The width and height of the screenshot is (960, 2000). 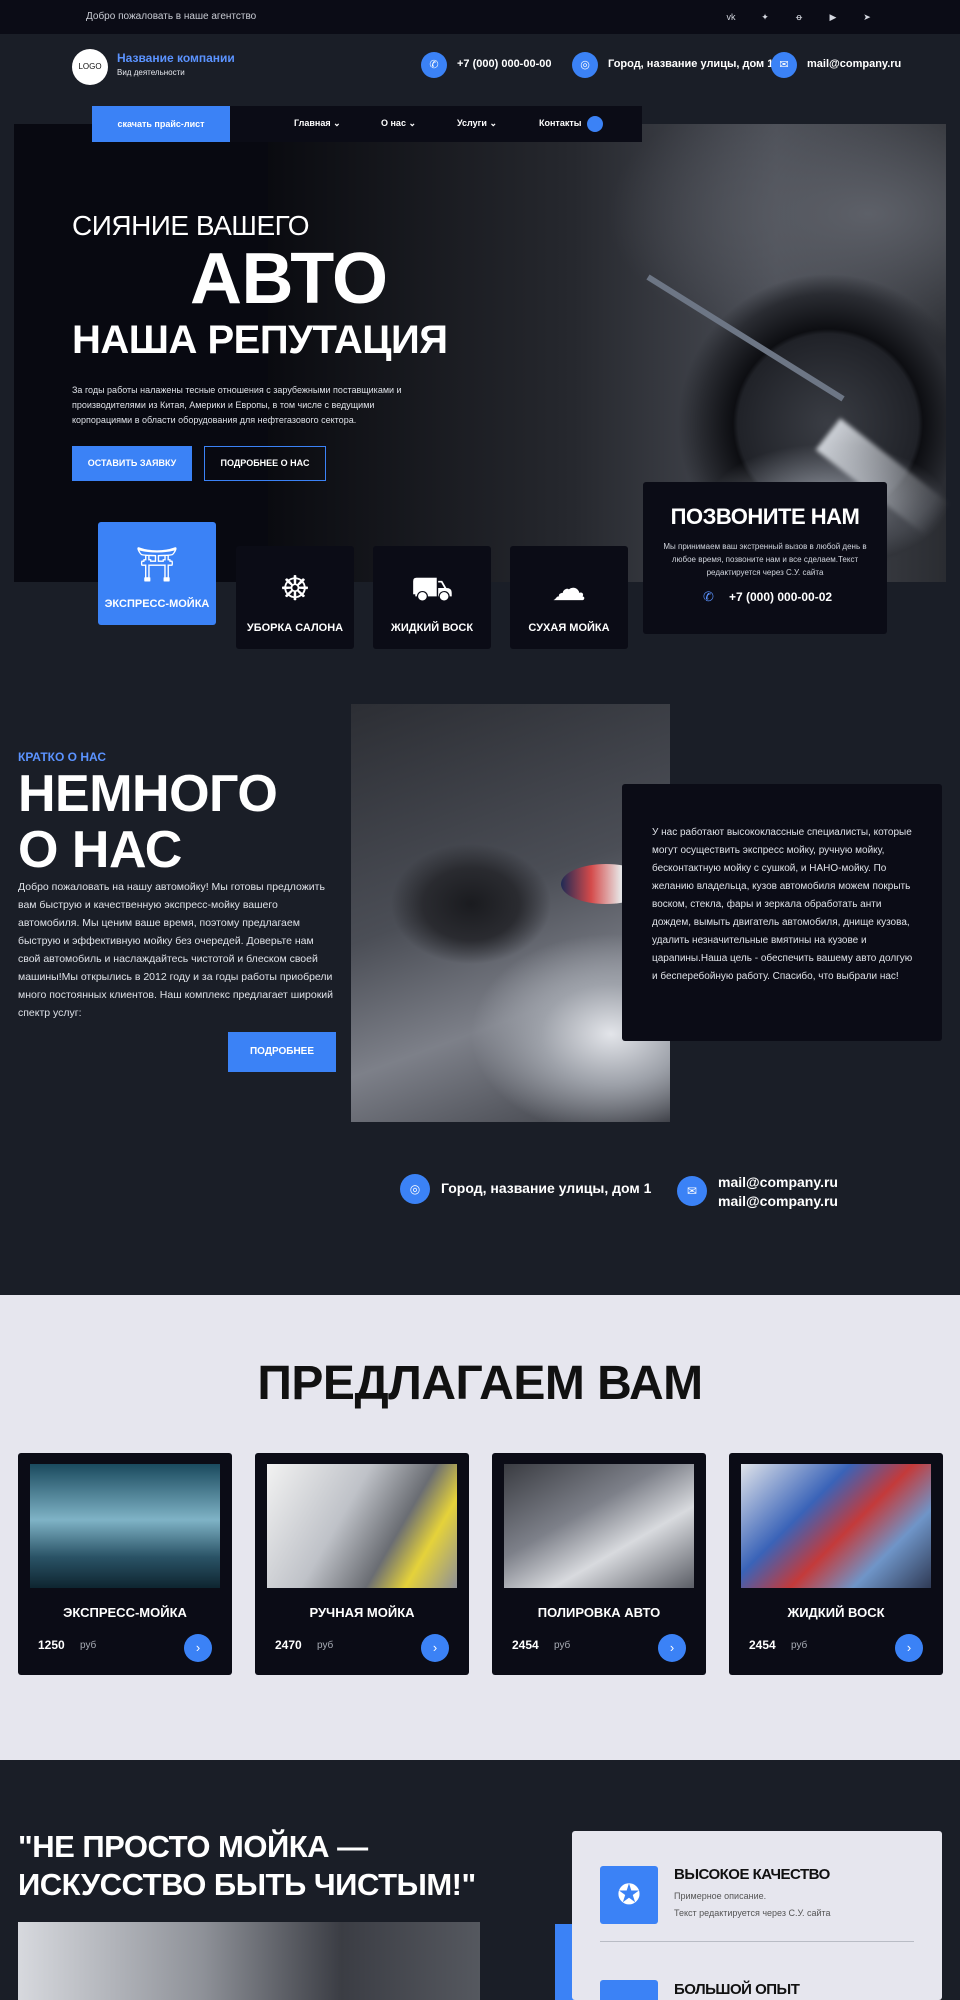 What do you see at coordinates (752, 1913) in the screenshot?
I see `feature-desc: Текст редактируется через С.У. сайта` at bounding box center [752, 1913].